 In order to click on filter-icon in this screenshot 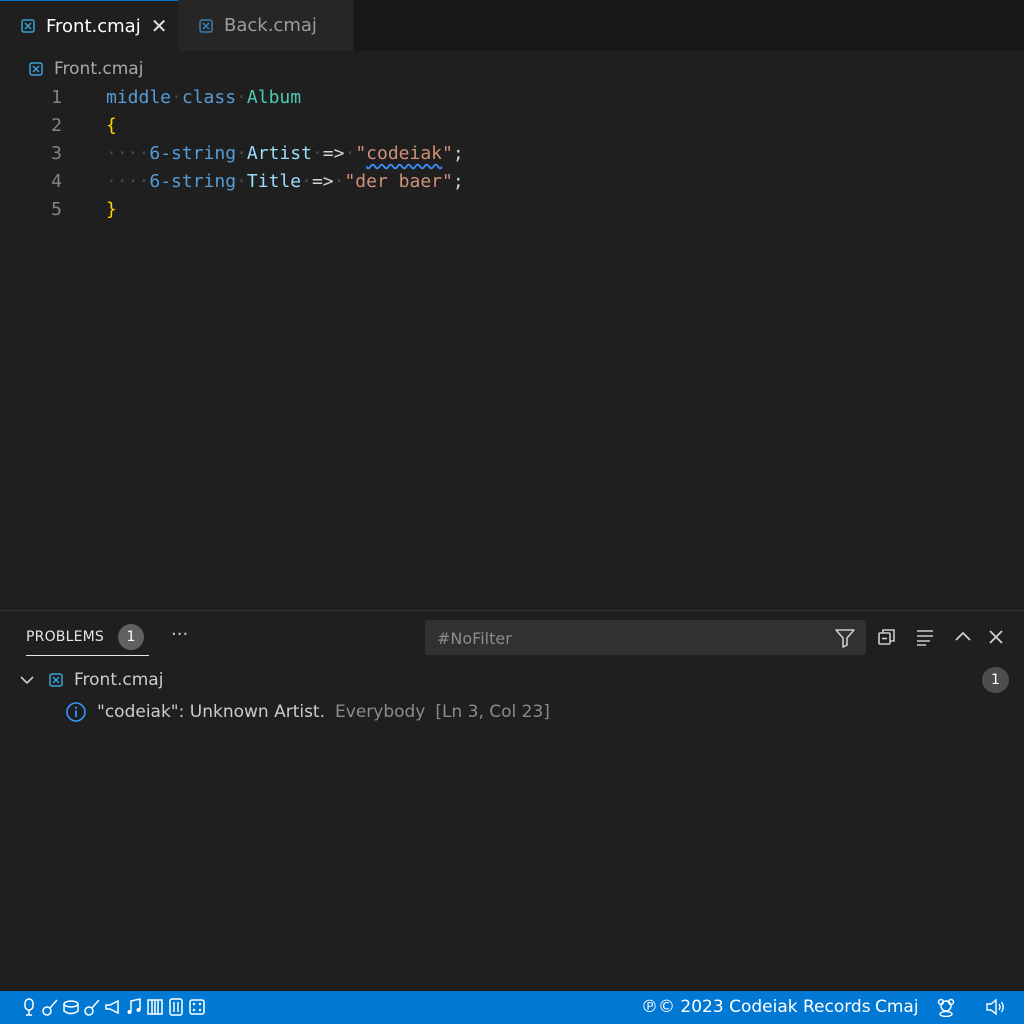, I will do `click(845, 638)`.